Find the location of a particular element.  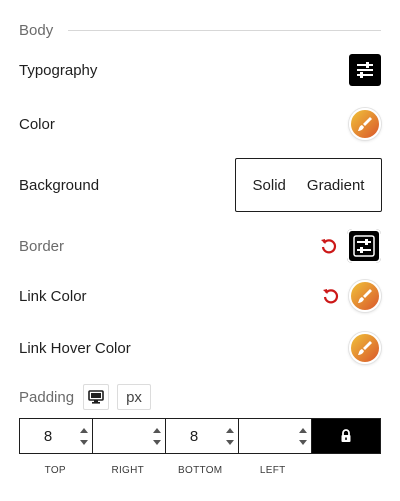

padding-left-label: LEFT is located at coordinates (272, 470).